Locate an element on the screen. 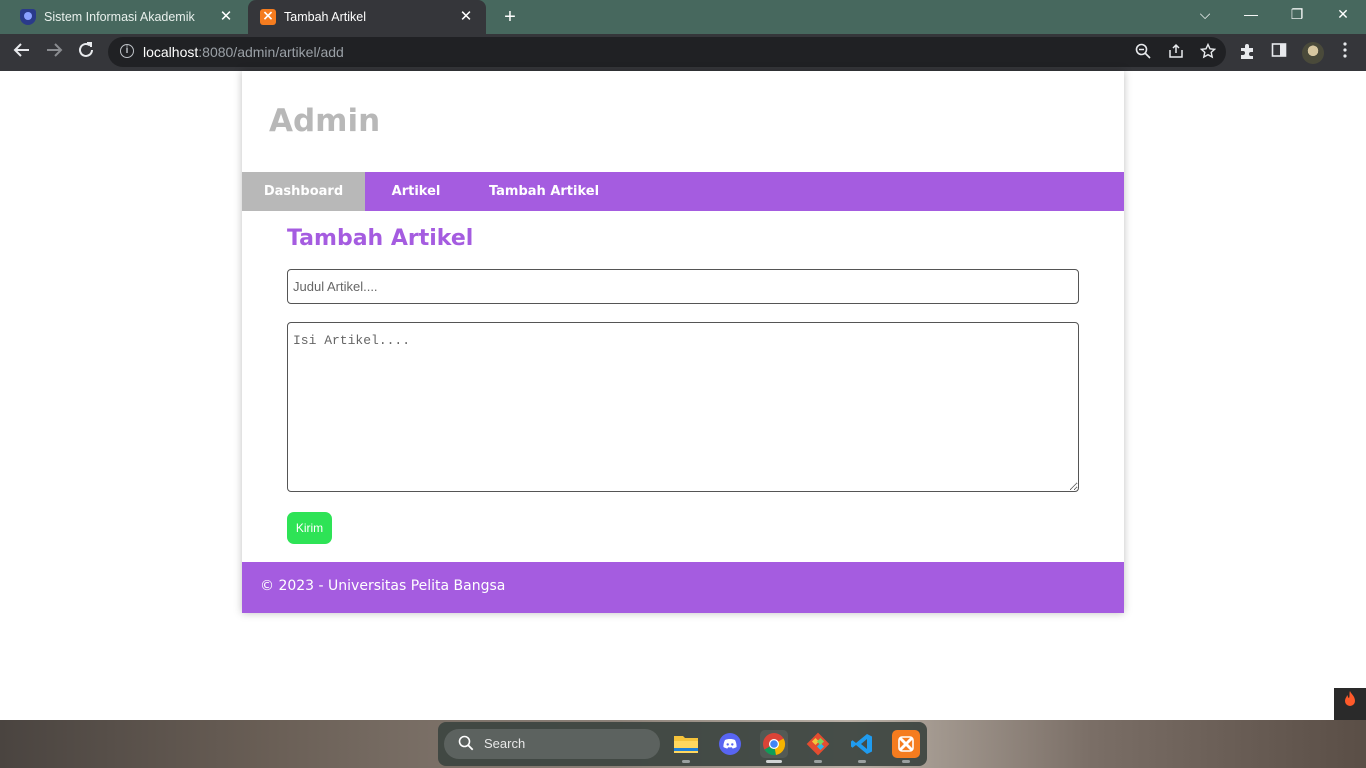  vscode-icon is located at coordinates (862, 746).